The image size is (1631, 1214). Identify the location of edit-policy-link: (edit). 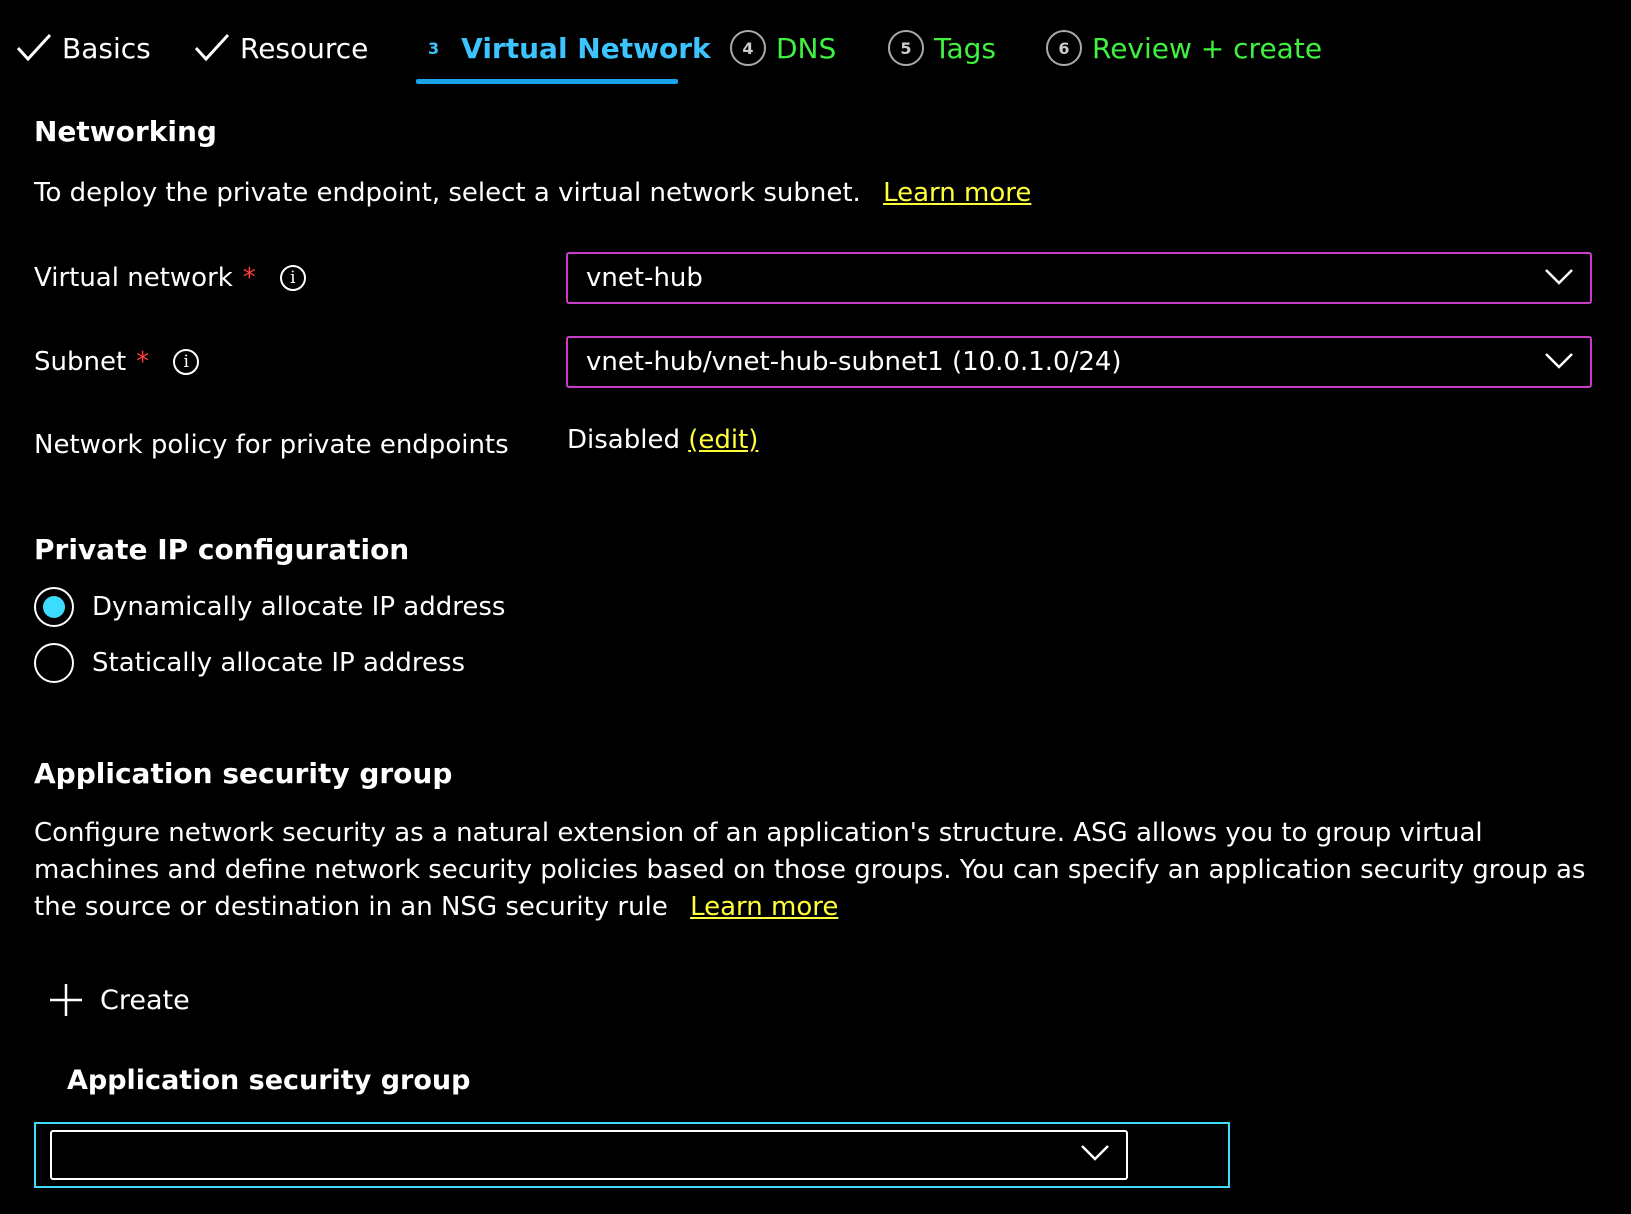
(723, 440).